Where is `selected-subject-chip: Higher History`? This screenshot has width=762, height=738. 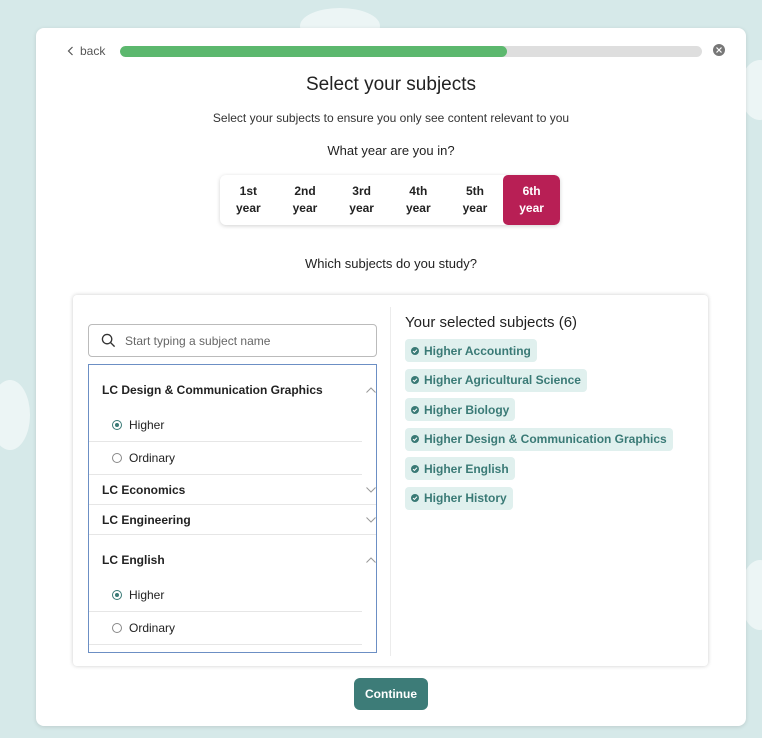
selected-subject-chip: Higher History is located at coordinates (459, 498).